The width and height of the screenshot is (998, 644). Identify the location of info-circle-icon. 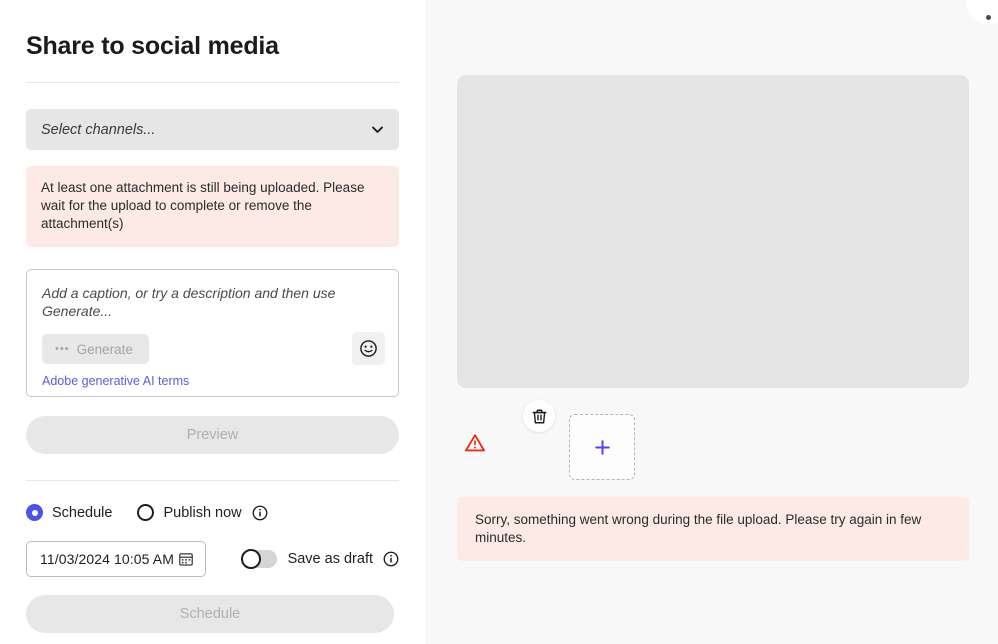
(260, 513).